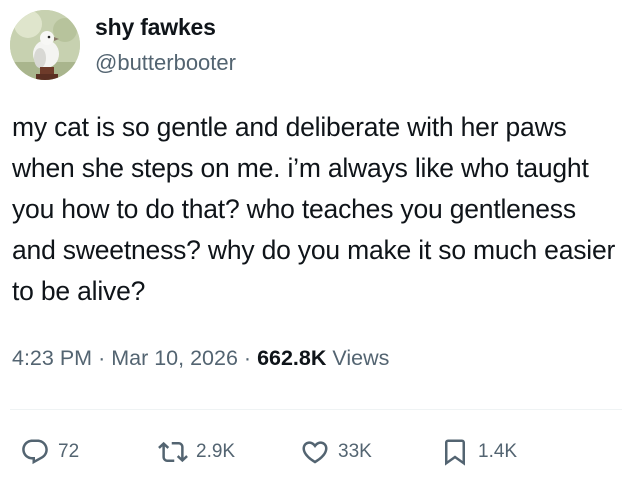 This screenshot has height=482, width=631. I want to click on reply-count: 72, so click(69, 451).